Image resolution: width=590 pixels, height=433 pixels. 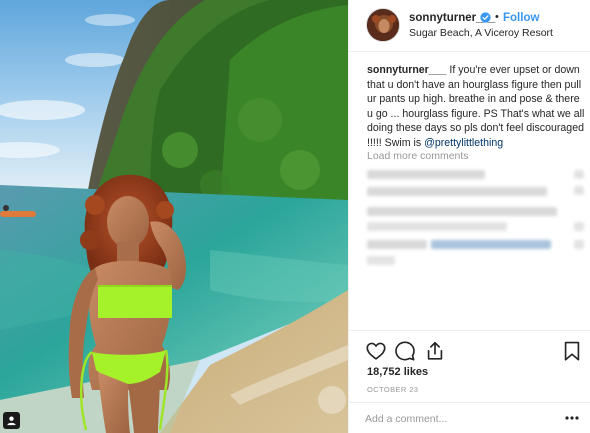 I want to click on load-more-comments-button: Load more comments, so click(x=418, y=156).